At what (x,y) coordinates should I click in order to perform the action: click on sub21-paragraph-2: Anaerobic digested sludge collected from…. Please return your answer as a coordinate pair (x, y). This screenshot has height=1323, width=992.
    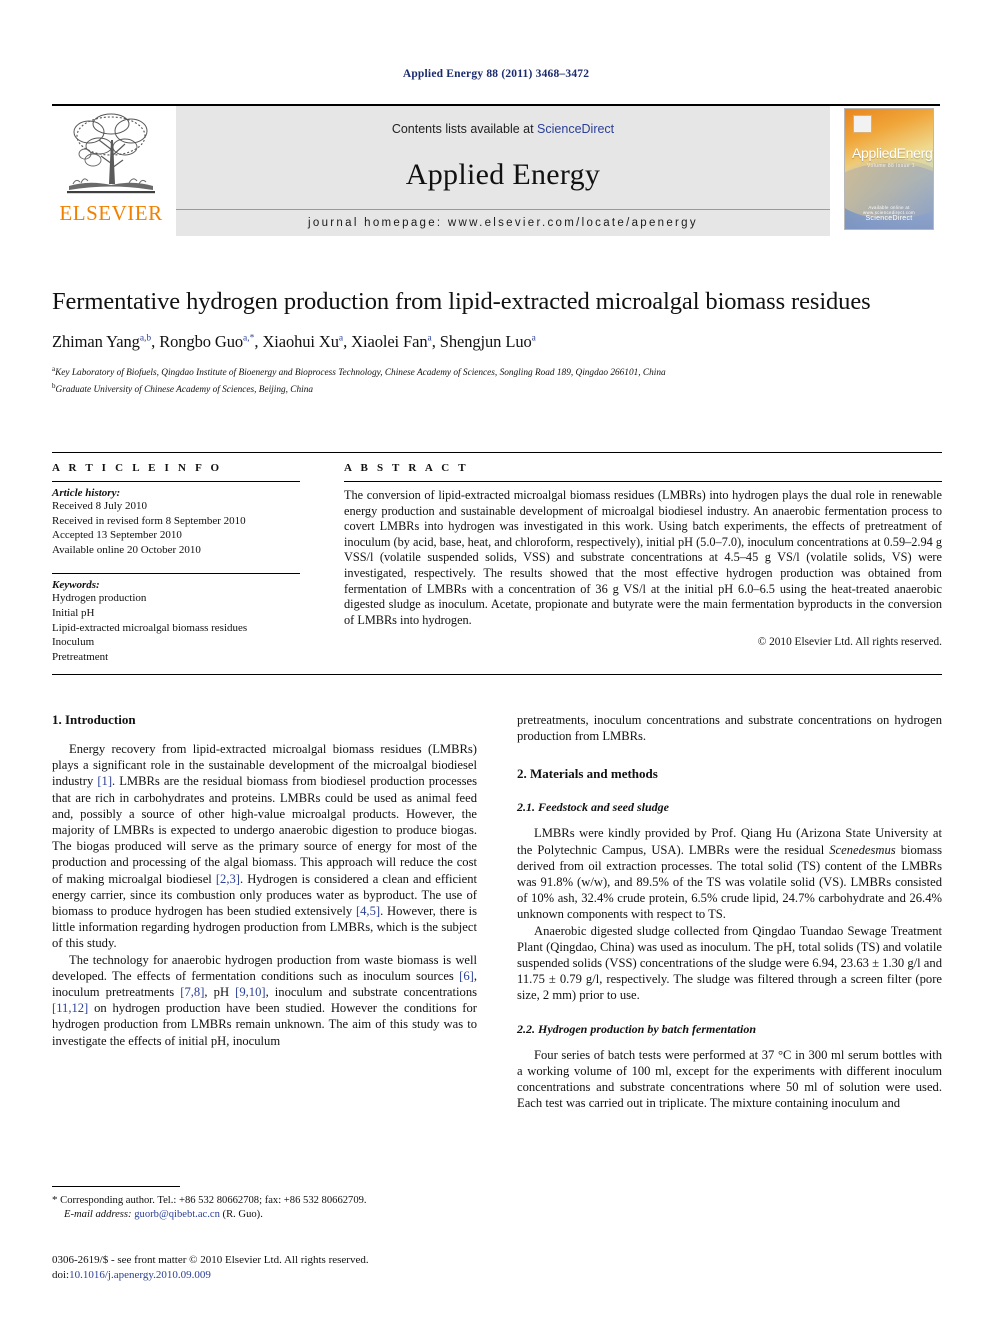
    Looking at the image, I should click on (729, 963).